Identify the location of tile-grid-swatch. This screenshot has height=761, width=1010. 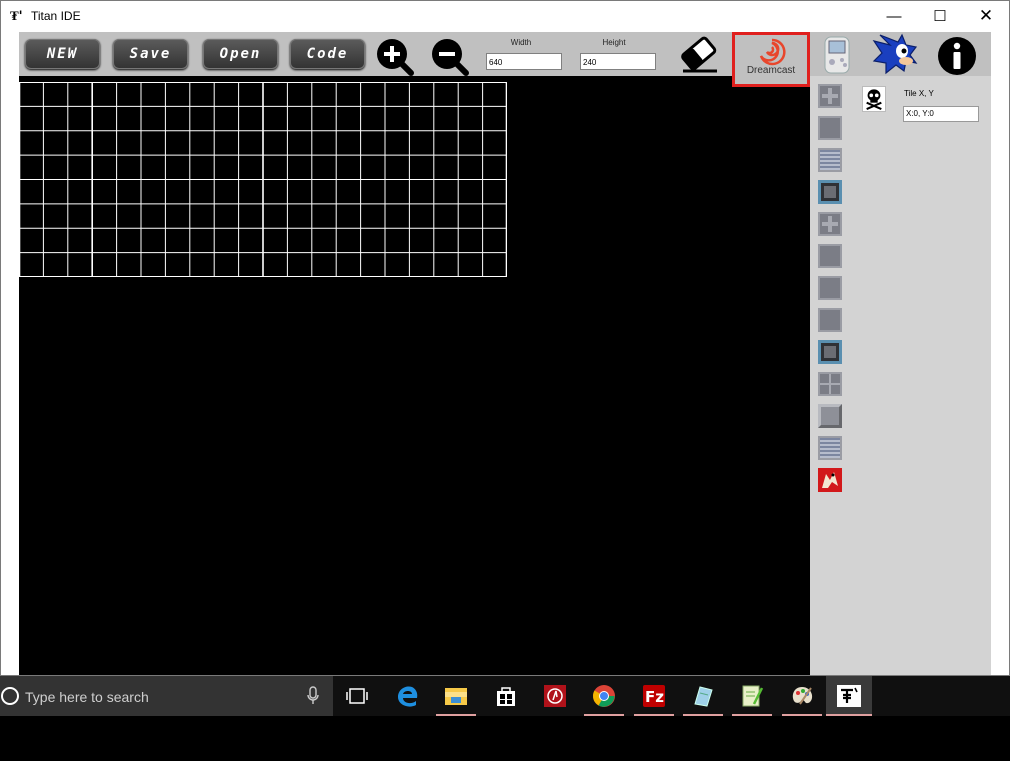
(830, 384).